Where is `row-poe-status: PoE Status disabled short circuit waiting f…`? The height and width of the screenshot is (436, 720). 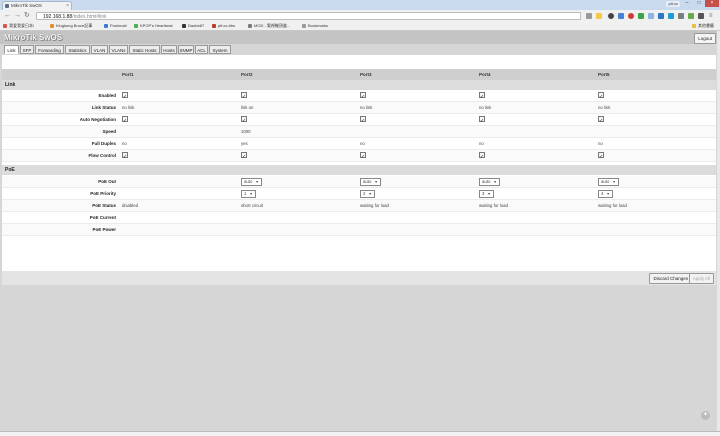 row-poe-status: PoE Status disabled short circuit waiting f… is located at coordinates (359, 206).